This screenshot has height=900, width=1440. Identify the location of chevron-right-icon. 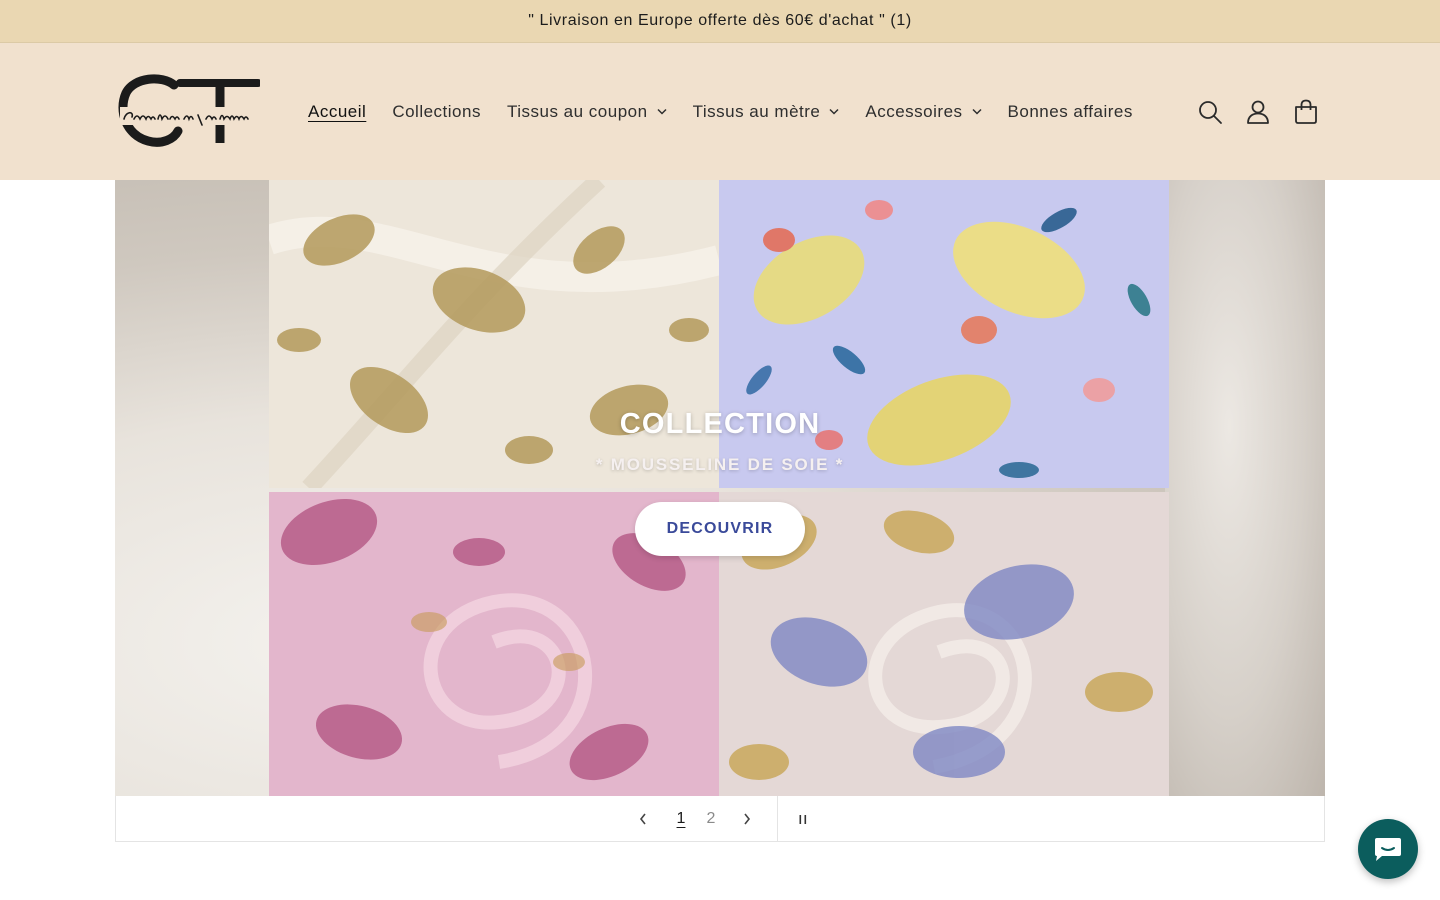
(747, 819).